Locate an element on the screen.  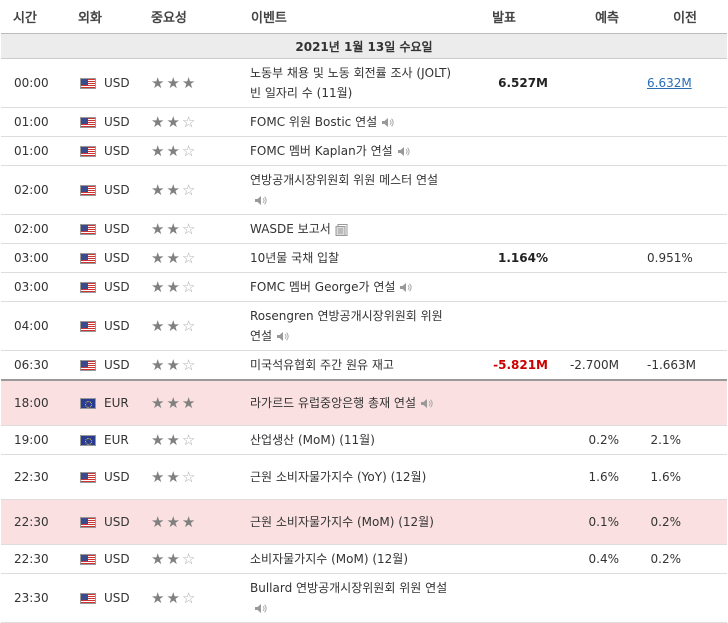
event-cell: 근원 소비자물가지수 (YoY) (12월) is located at coordinates (351, 477).